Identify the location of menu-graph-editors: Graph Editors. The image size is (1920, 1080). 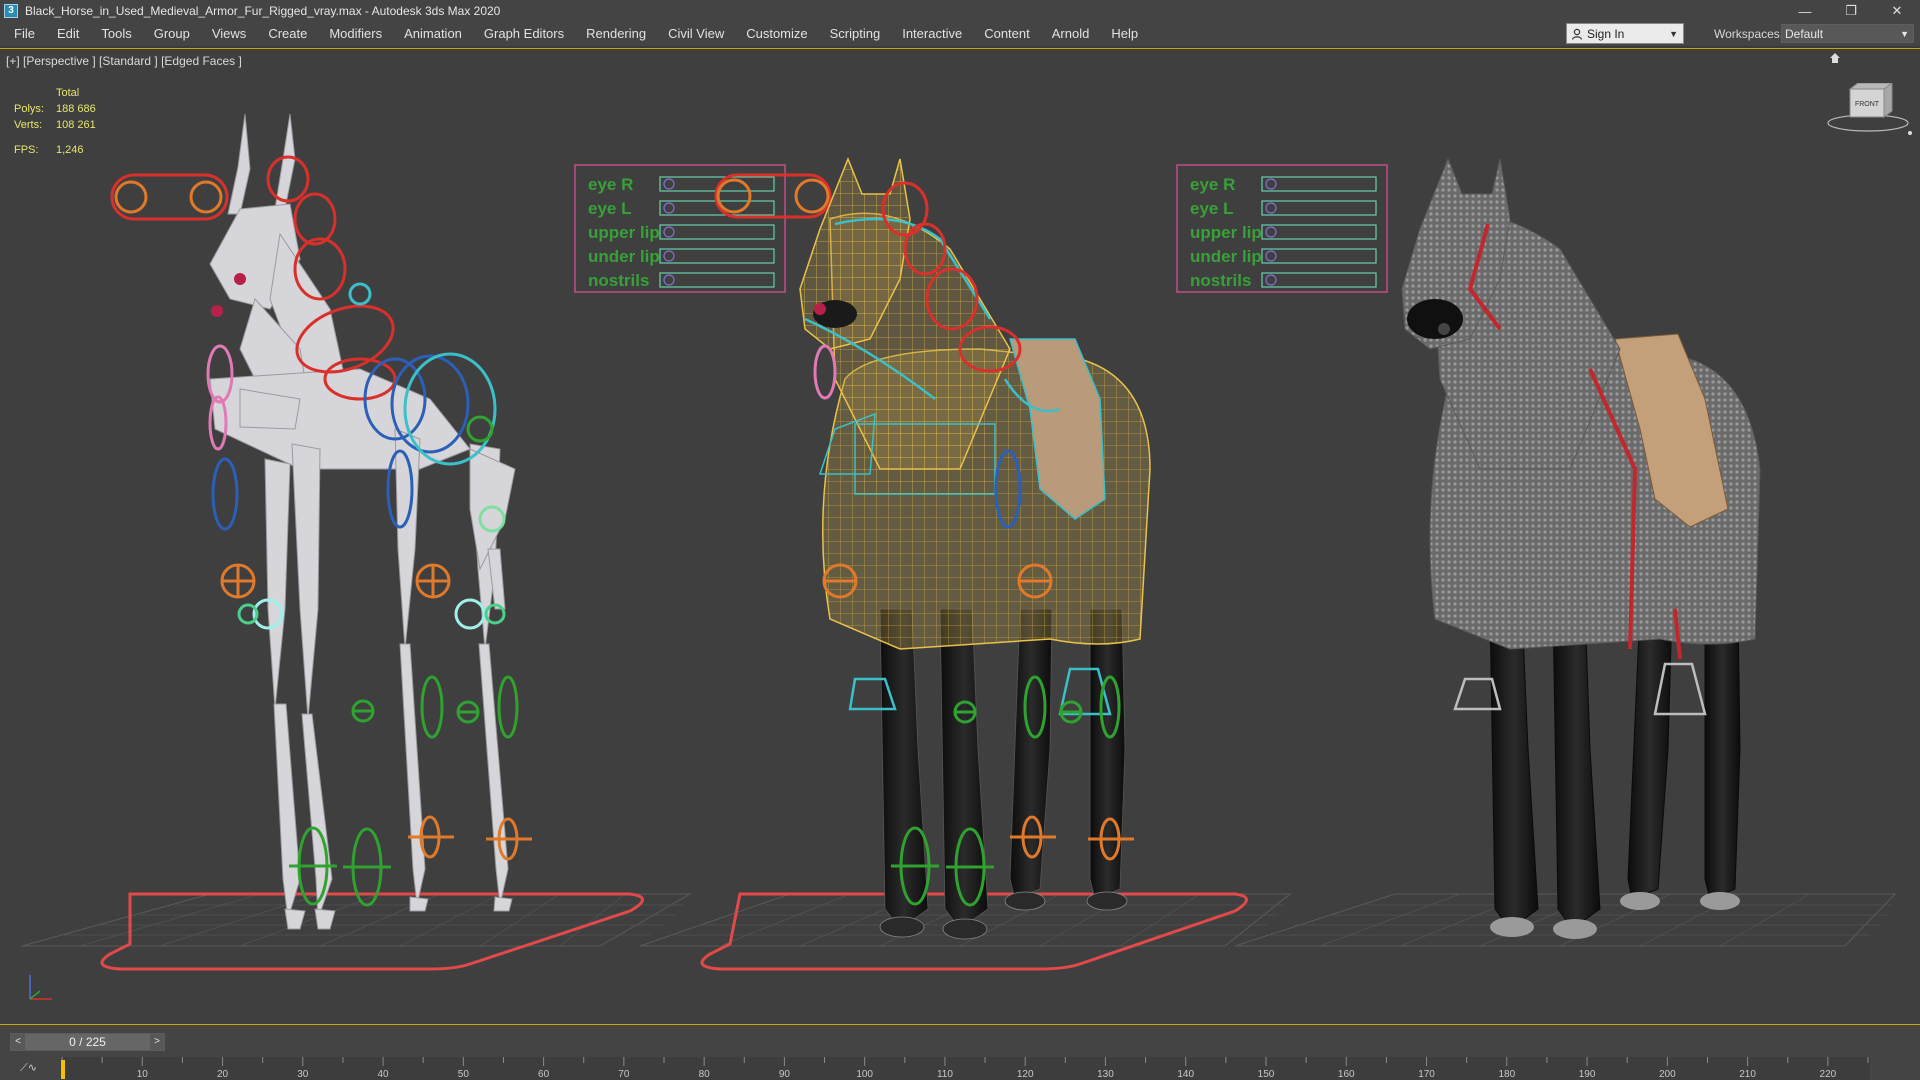
(527, 34).